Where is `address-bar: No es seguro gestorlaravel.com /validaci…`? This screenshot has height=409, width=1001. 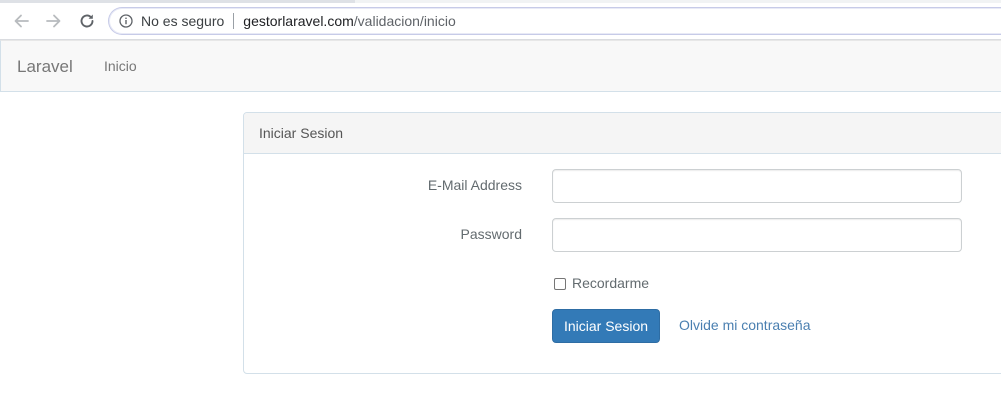
address-bar: No es seguro gestorlaravel.com /validaci… is located at coordinates (554, 21).